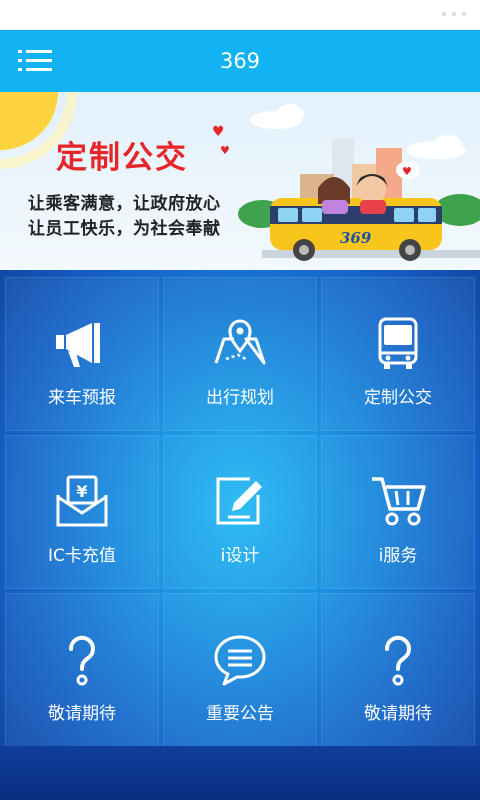 This screenshot has width=480, height=800. I want to click on tile-i-design: i设计, so click(240, 512).